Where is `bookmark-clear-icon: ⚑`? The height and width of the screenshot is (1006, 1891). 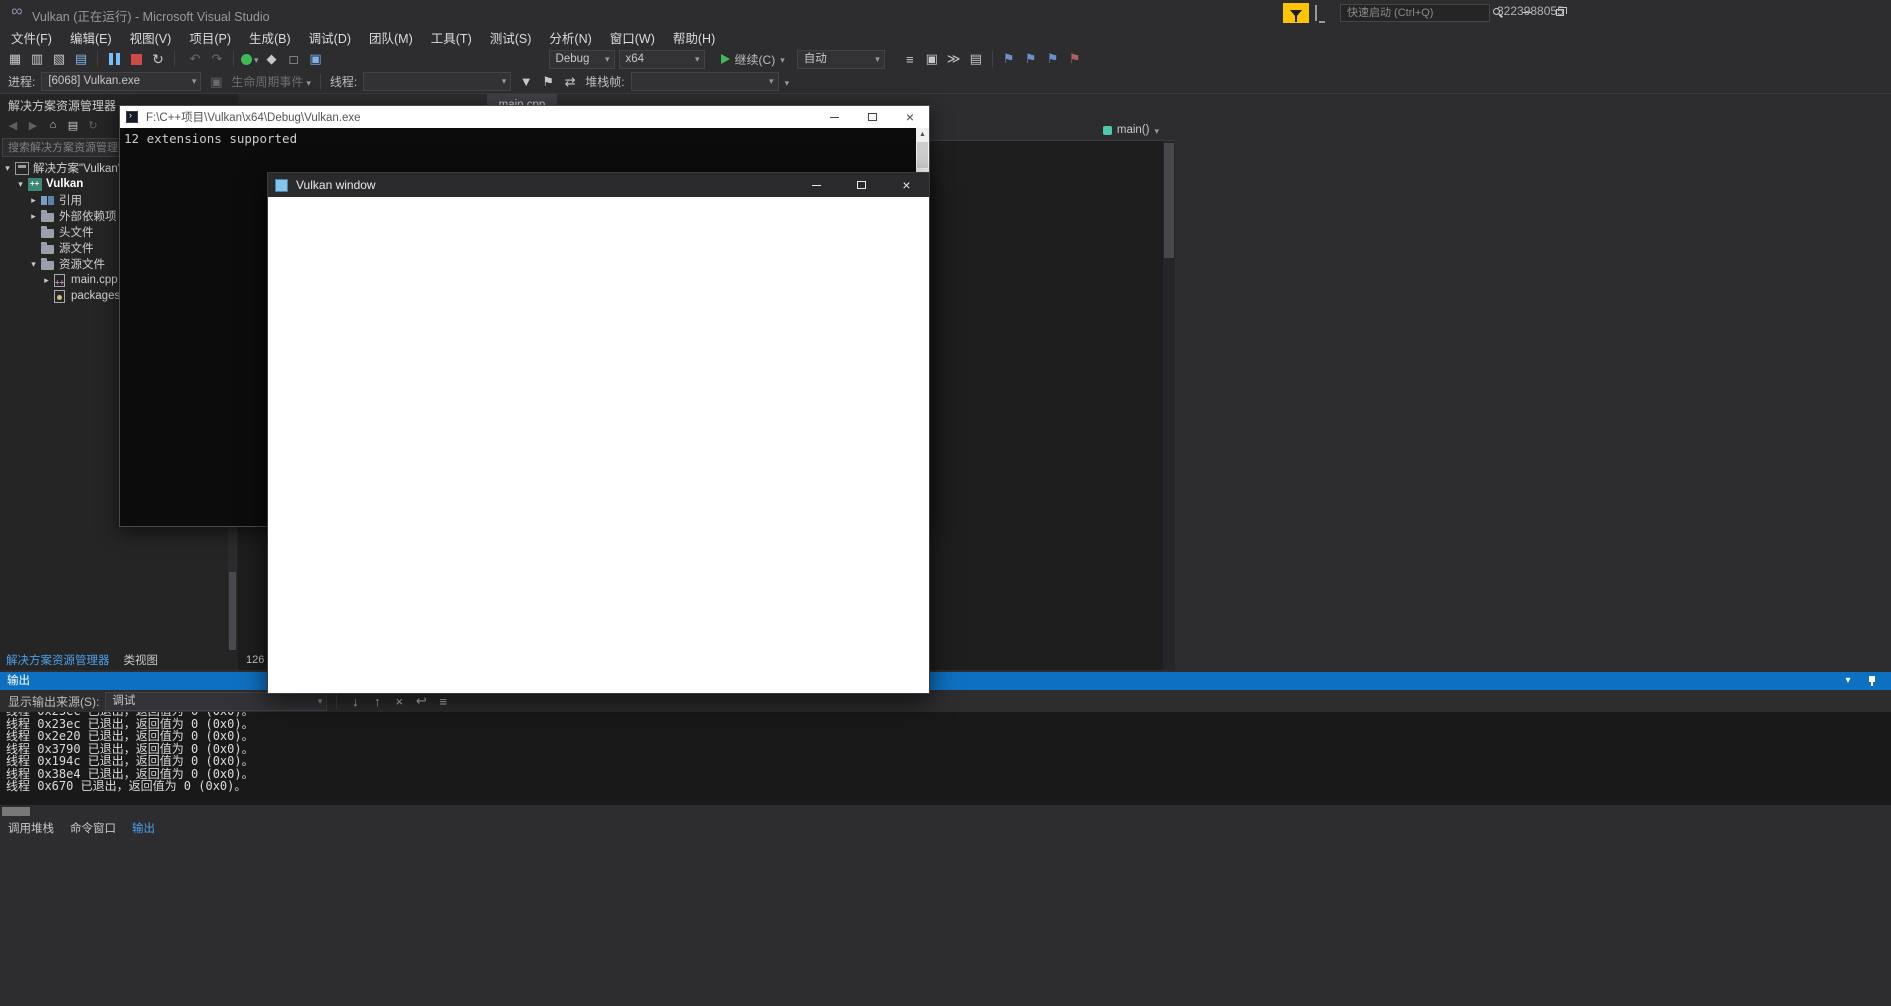
bookmark-clear-icon: ⚑ is located at coordinates (1075, 59).